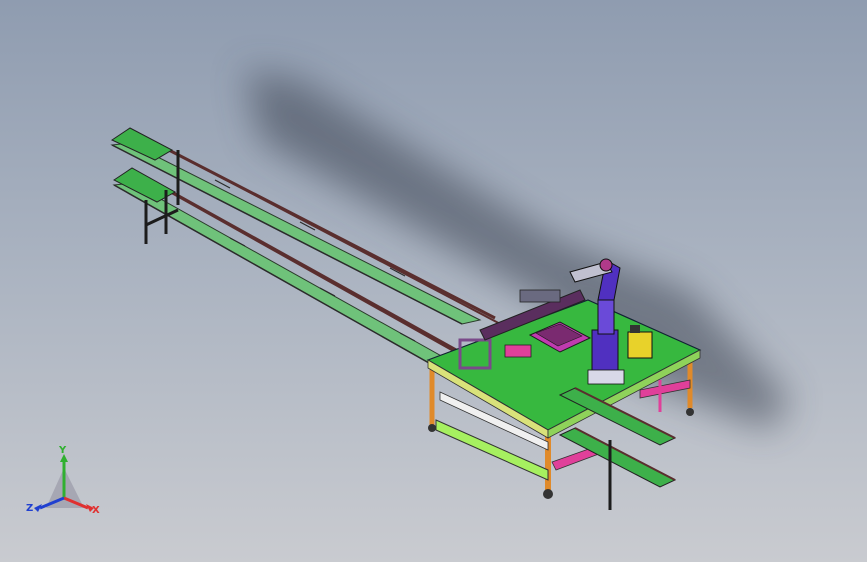  I want to click on x-axis-label: X, so click(96, 510).